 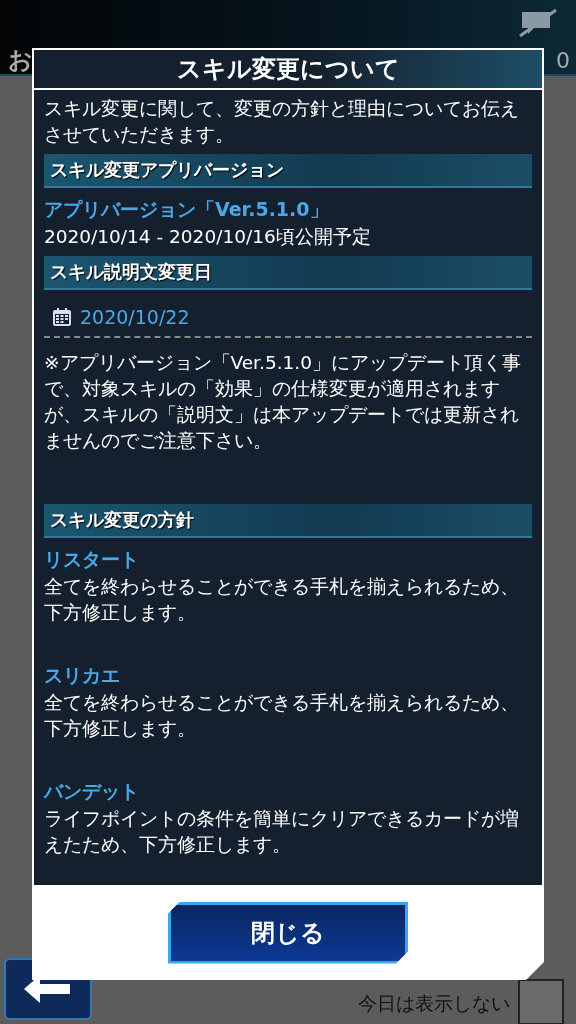 I want to click on body-text: 2020/10/14 - 2020/10/16頃公開予定, so click(x=208, y=237).